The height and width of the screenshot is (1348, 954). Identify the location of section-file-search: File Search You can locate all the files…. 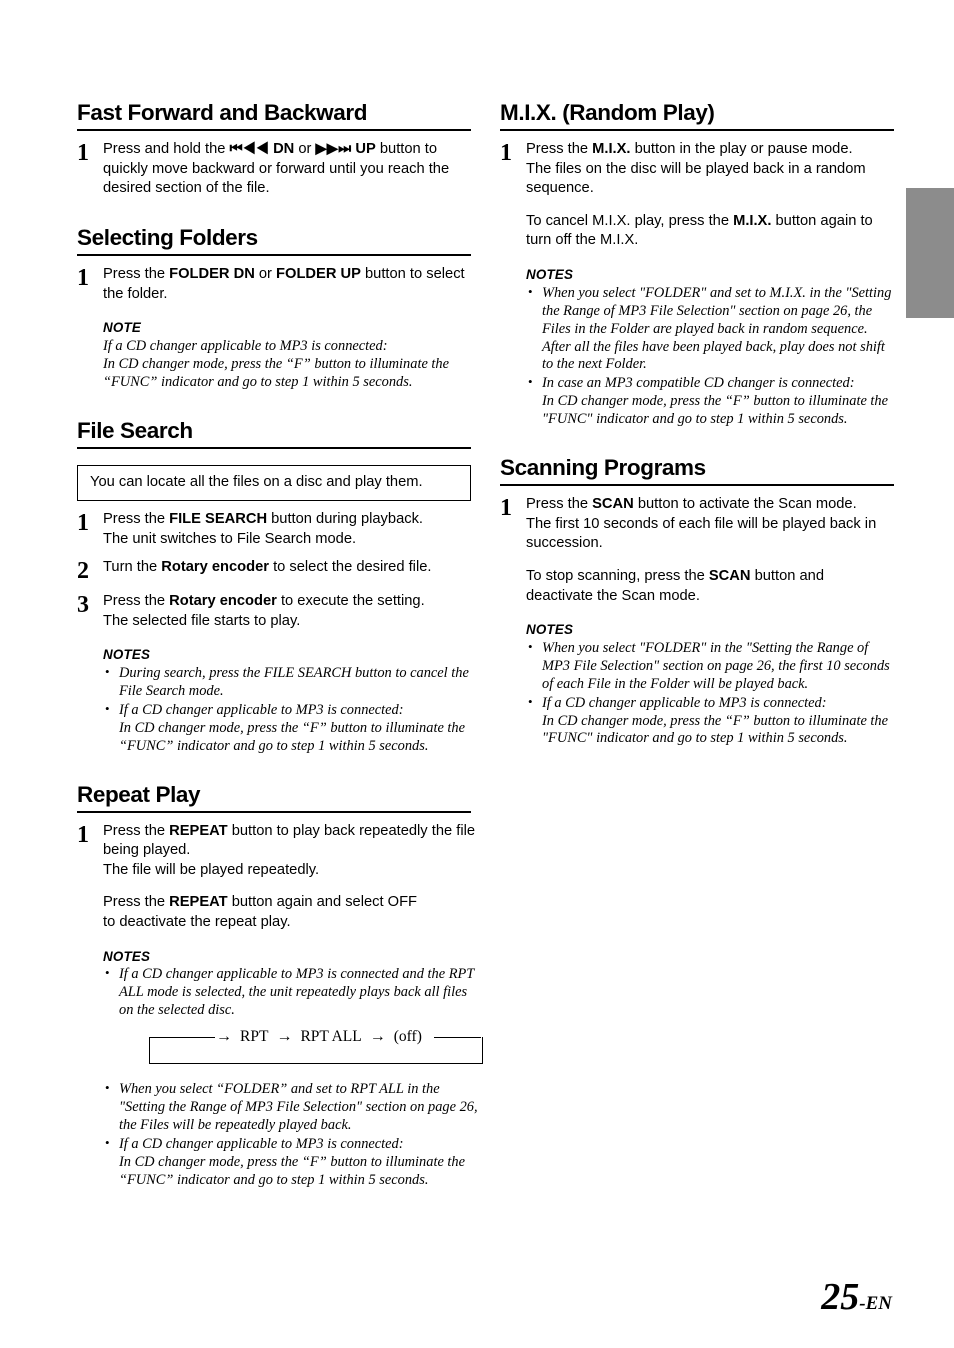
(274, 587).